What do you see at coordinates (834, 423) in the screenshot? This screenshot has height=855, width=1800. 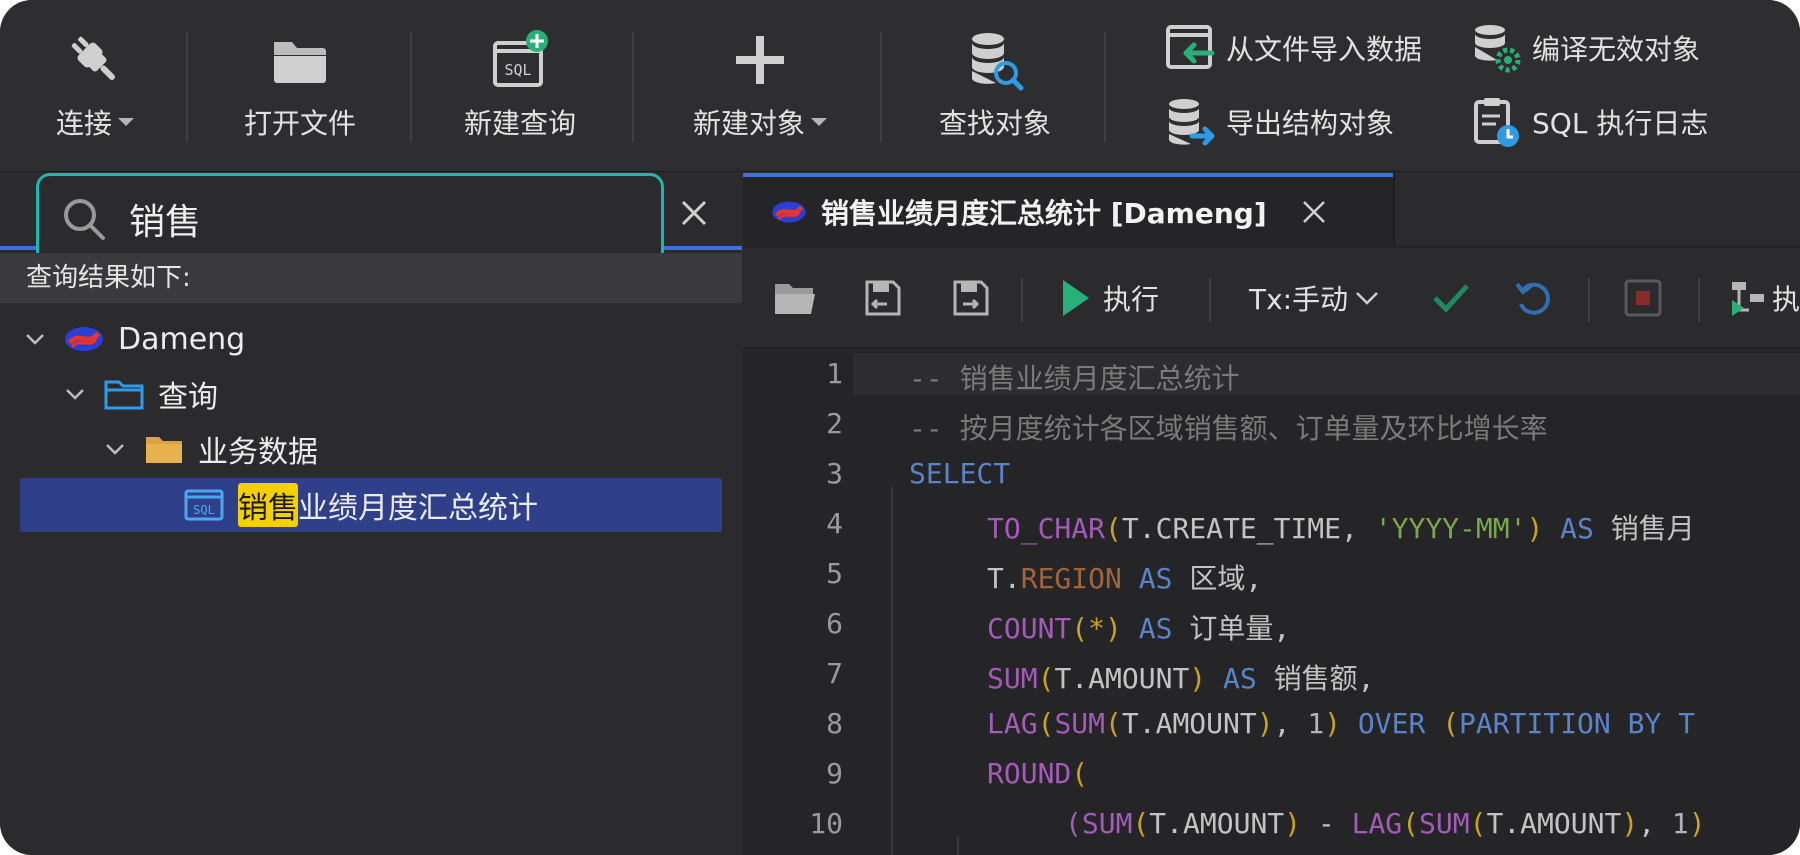 I see `line-number: 2` at bounding box center [834, 423].